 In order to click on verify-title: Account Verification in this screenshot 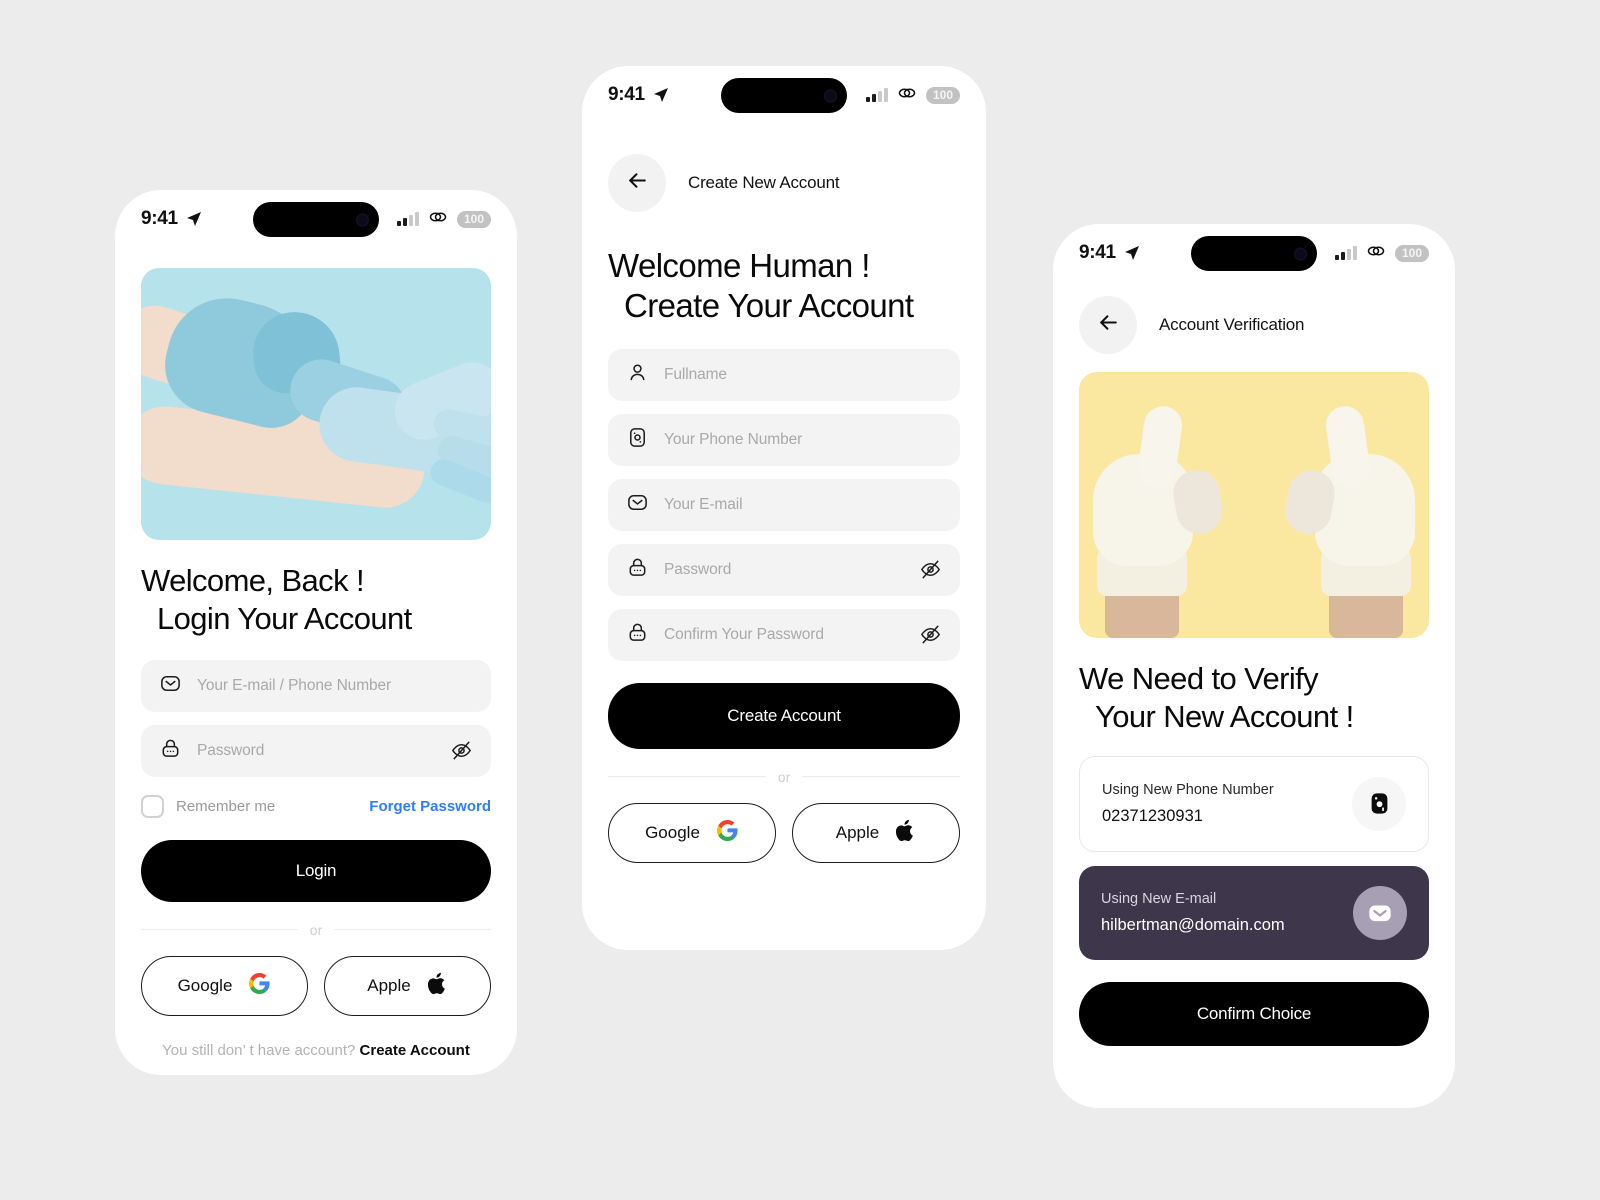, I will do `click(1232, 324)`.